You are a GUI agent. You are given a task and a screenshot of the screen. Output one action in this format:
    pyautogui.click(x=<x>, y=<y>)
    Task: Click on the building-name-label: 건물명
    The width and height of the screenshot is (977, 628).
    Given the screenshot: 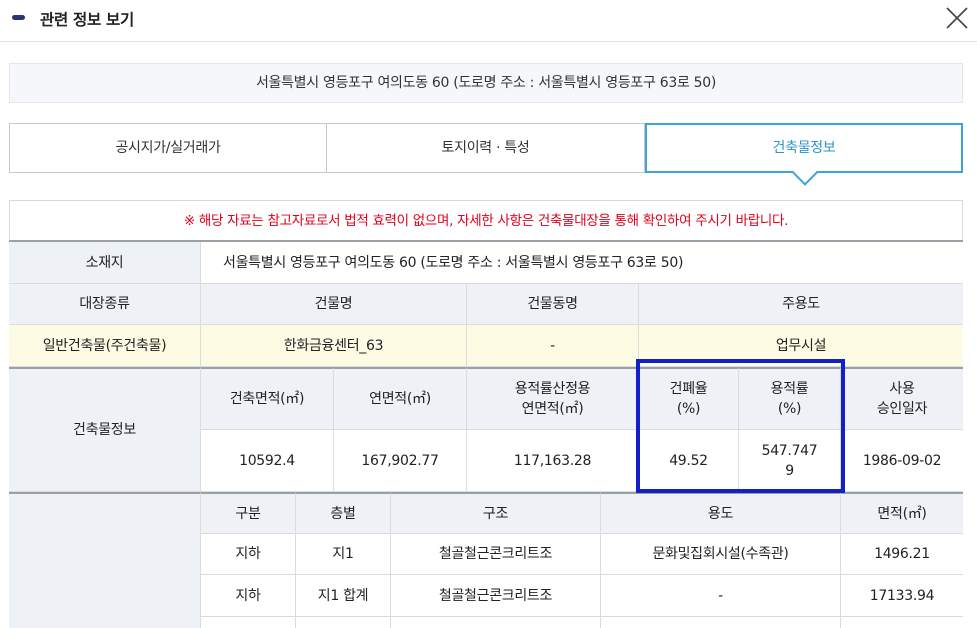 What is the action you would take?
    pyautogui.click(x=334, y=304)
    